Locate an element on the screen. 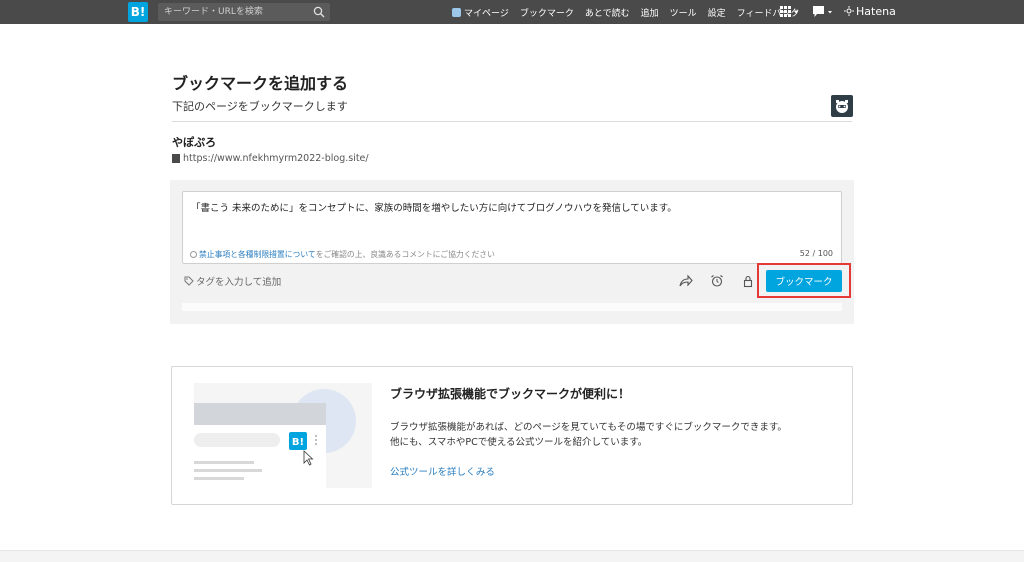  entry-site-title: やぽぷろ is located at coordinates (194, 142).